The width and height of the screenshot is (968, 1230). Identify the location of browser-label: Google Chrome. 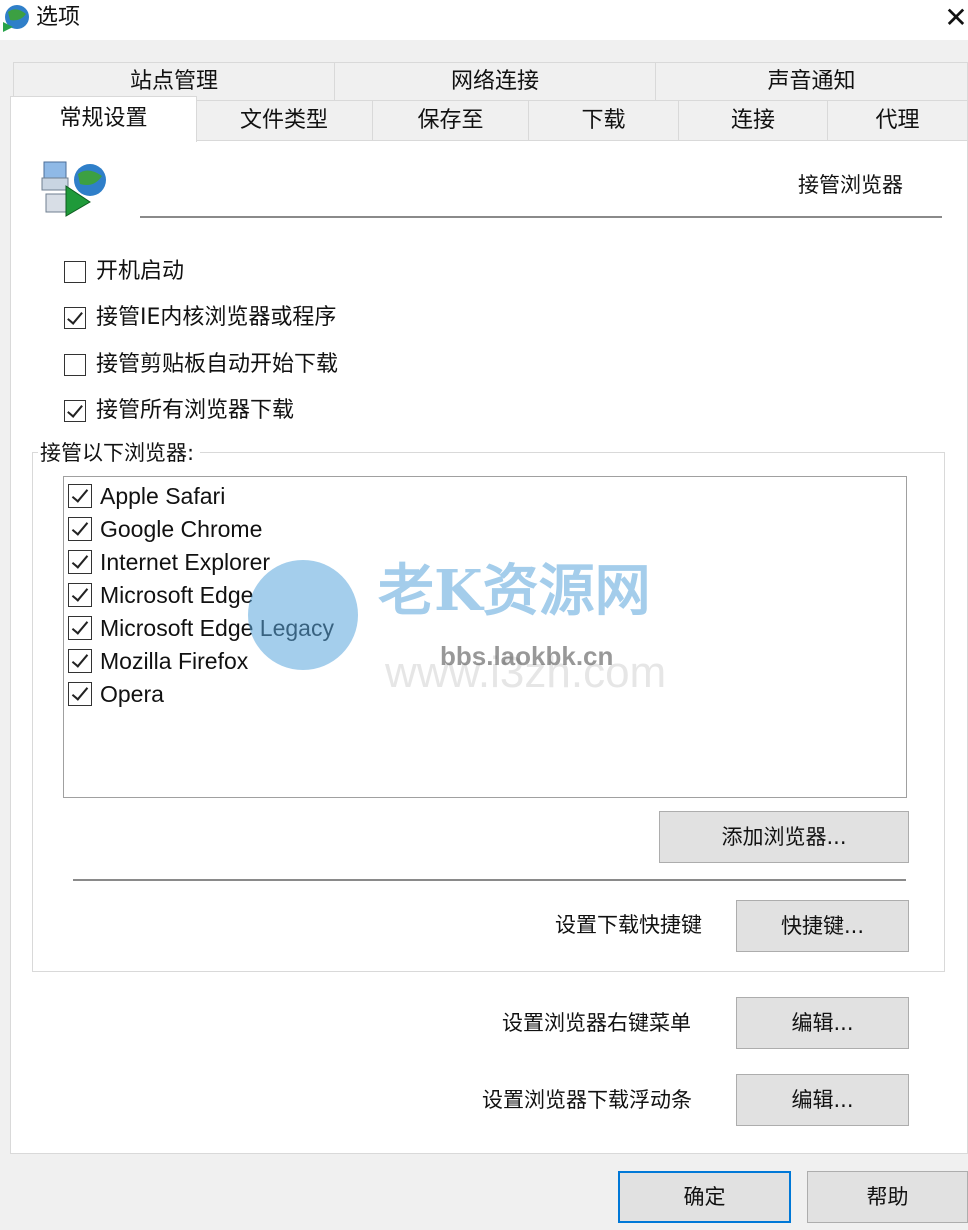
(181, 528).